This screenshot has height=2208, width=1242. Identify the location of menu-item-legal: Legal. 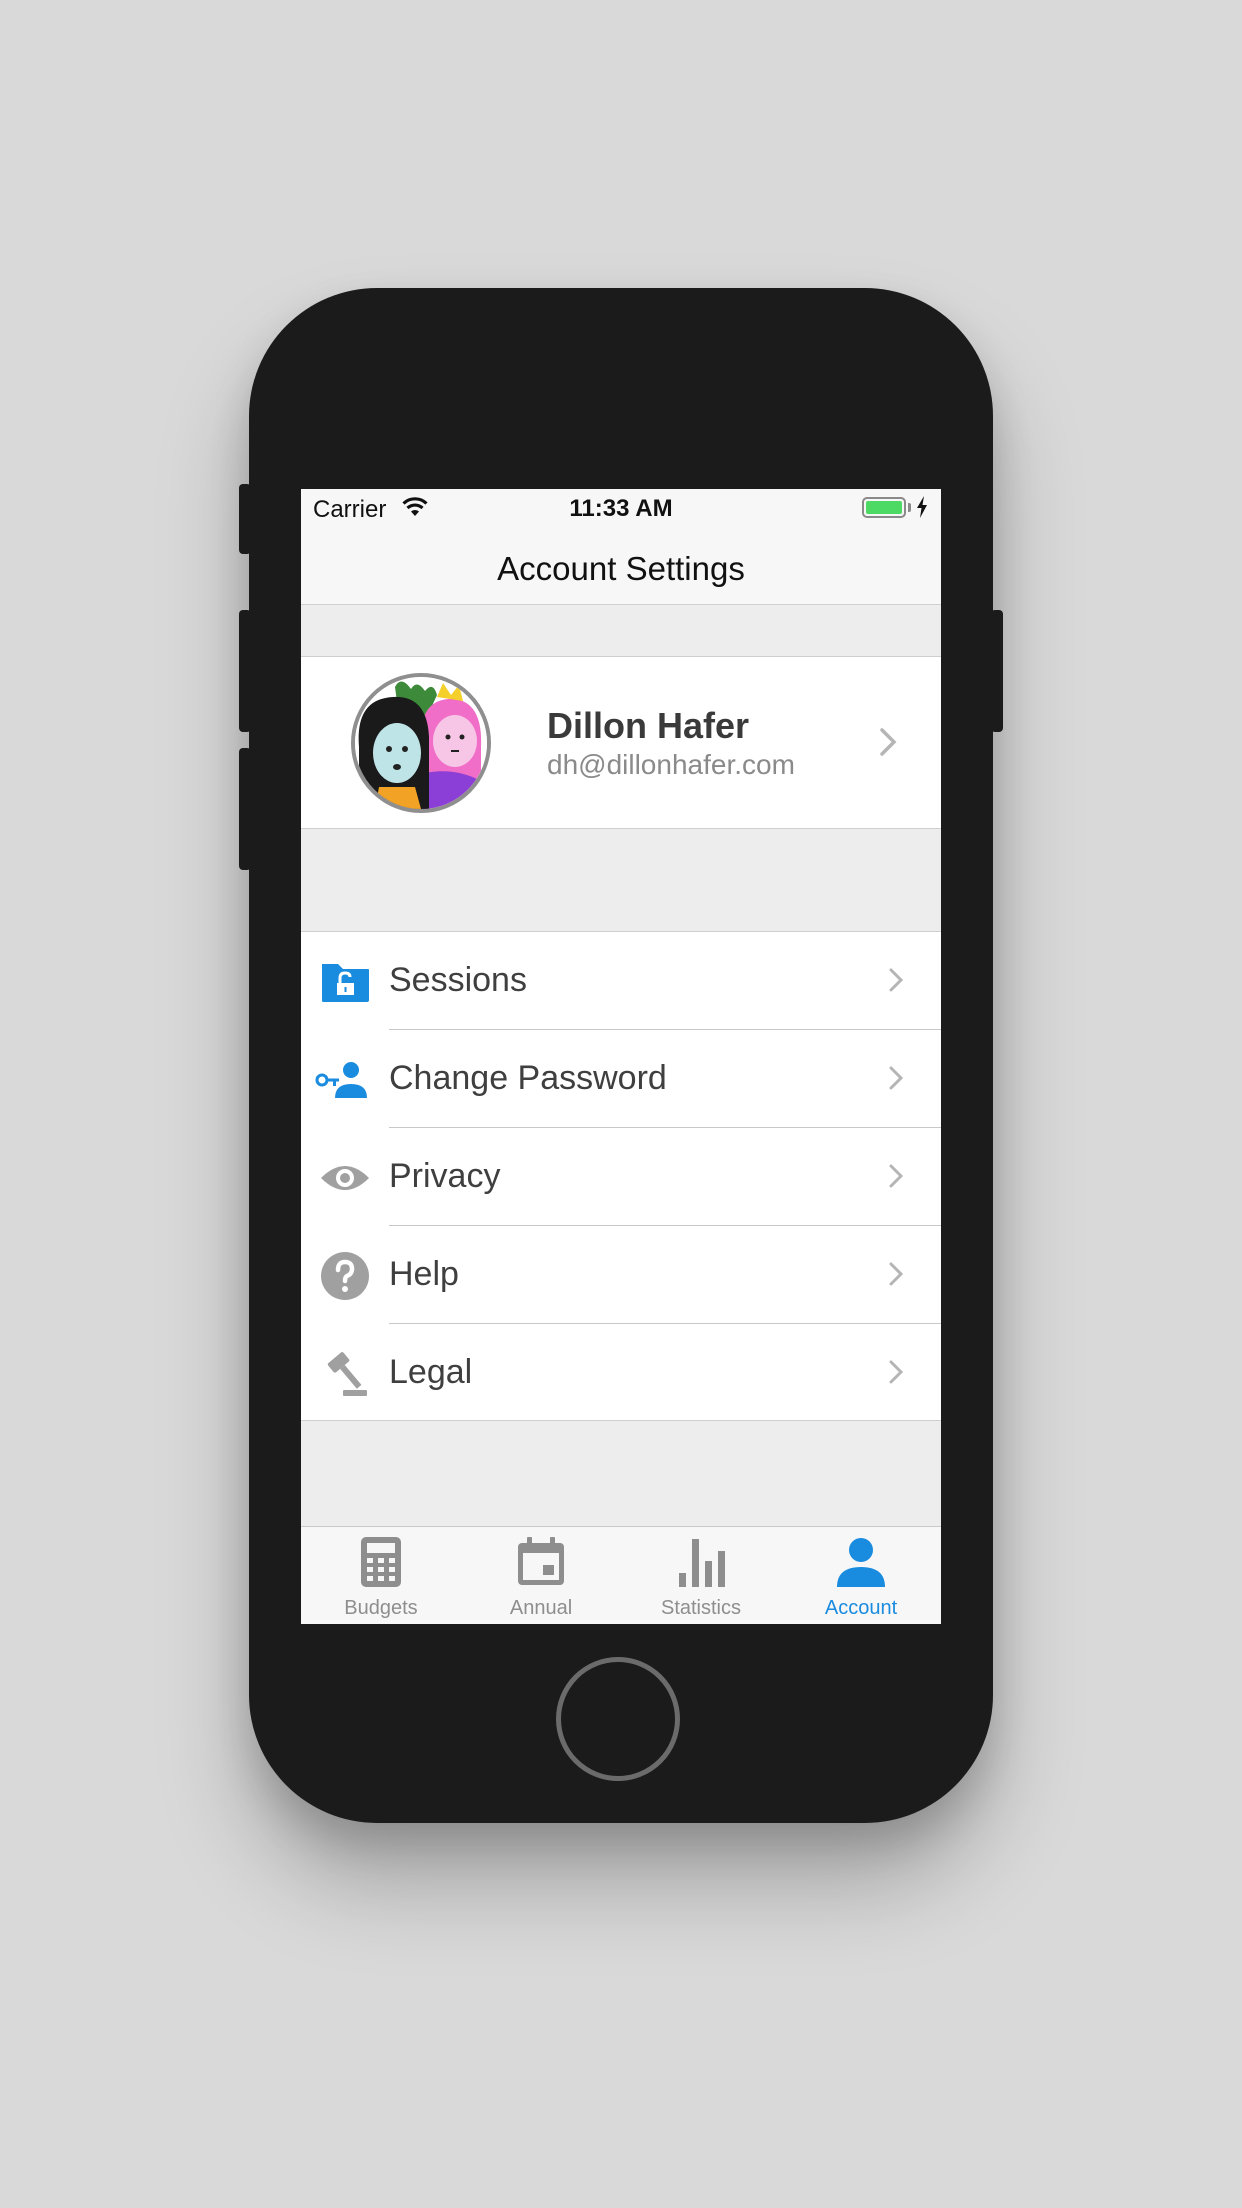
(621, 1373).